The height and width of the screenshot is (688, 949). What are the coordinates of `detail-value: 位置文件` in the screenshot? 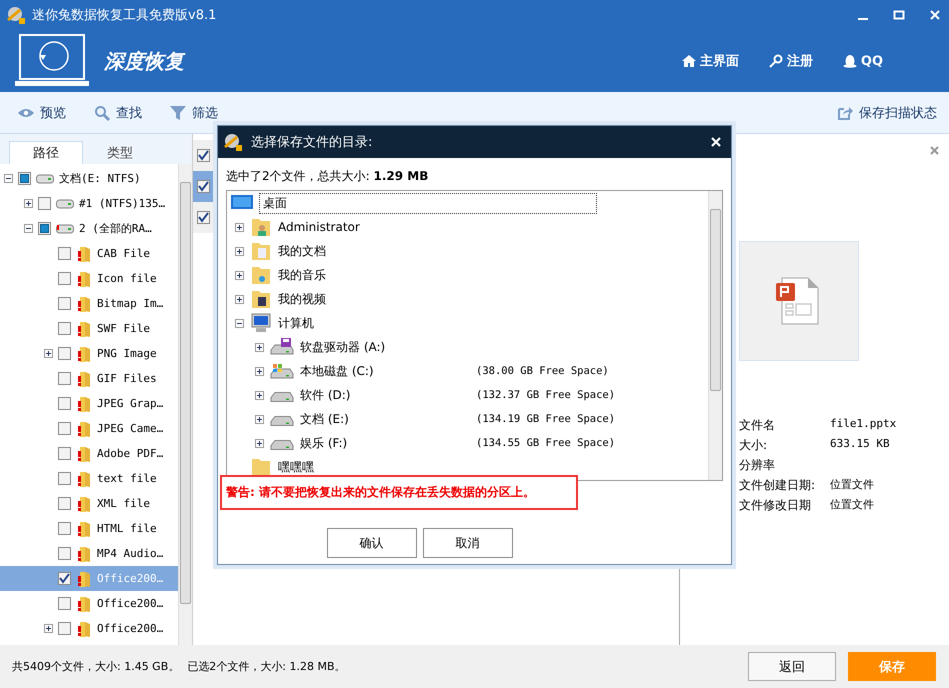 It's located at (852, 505).